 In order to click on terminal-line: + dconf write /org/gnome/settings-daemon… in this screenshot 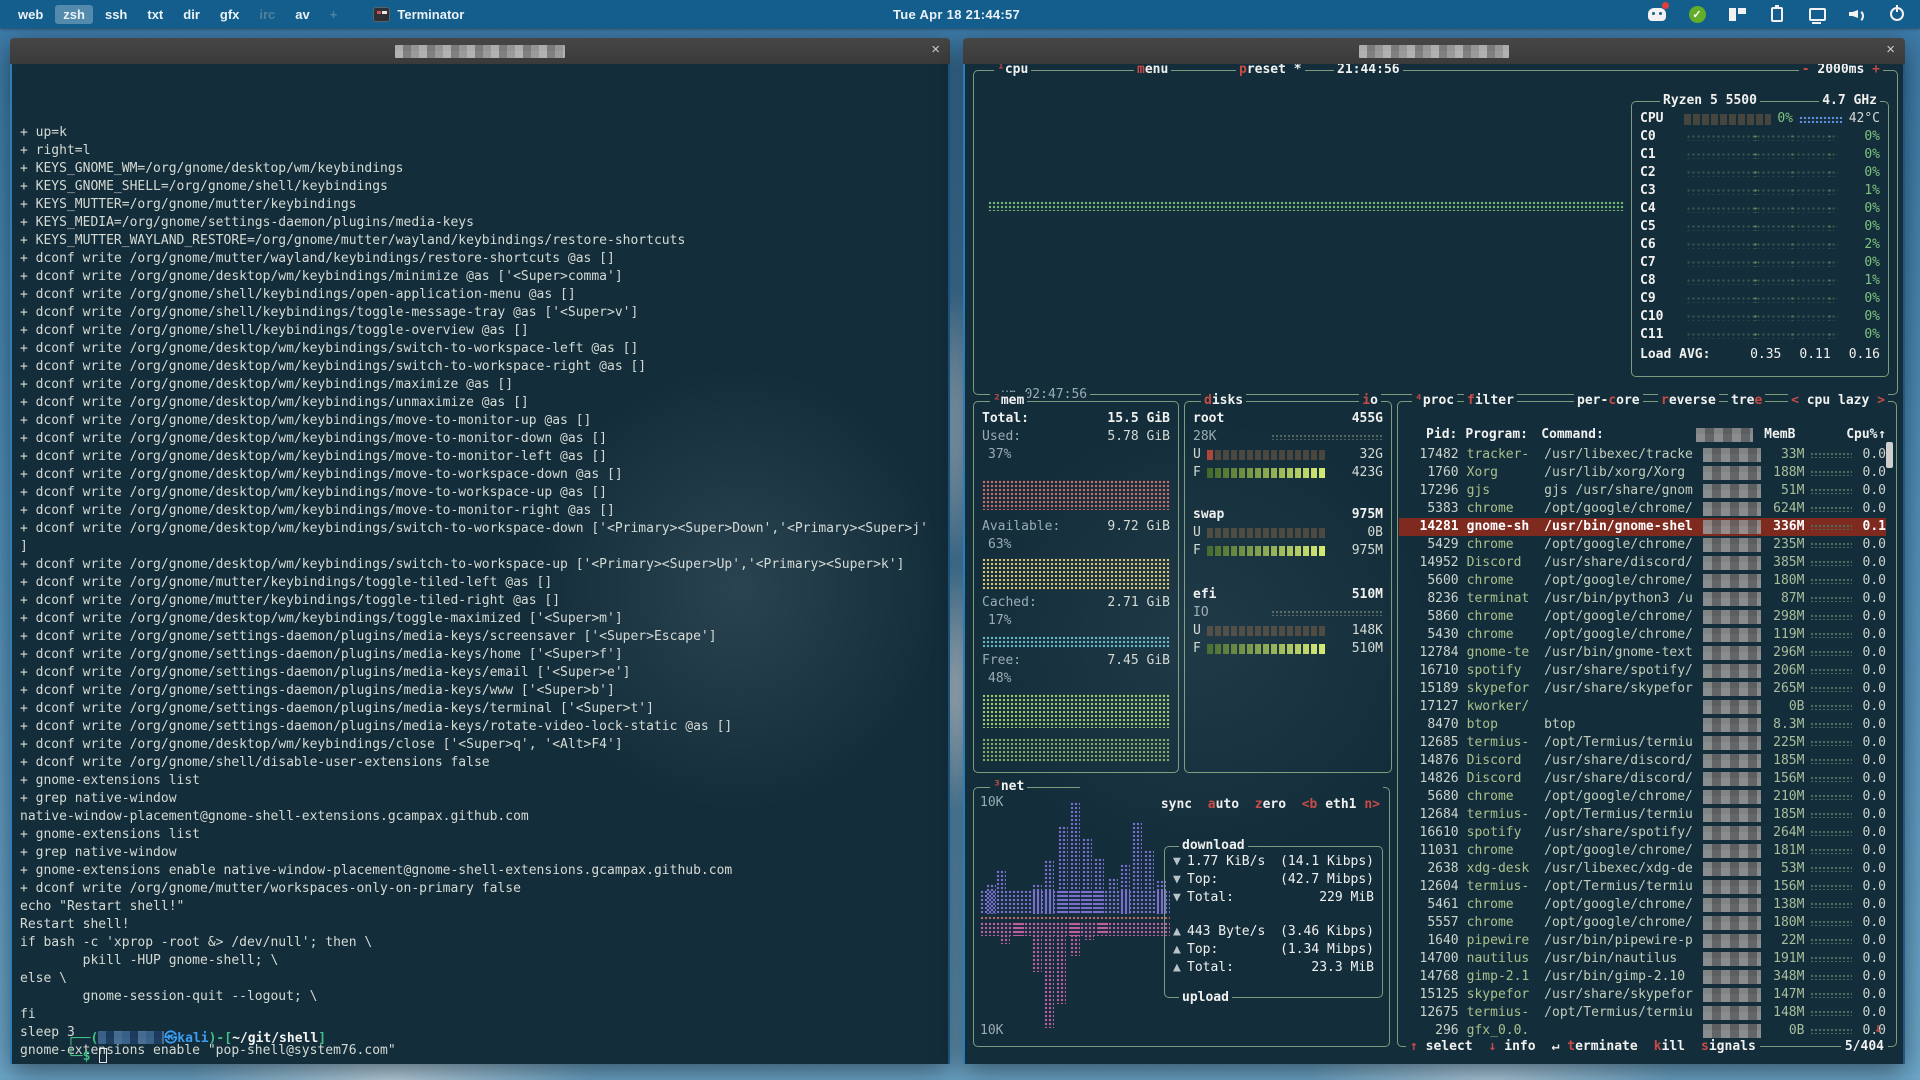, I will do `click(325, 672)`.